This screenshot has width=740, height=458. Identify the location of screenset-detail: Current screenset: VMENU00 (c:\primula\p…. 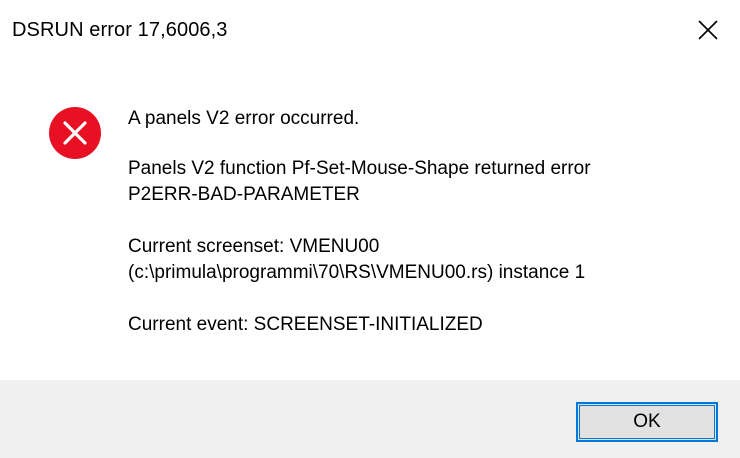
(356, 260).